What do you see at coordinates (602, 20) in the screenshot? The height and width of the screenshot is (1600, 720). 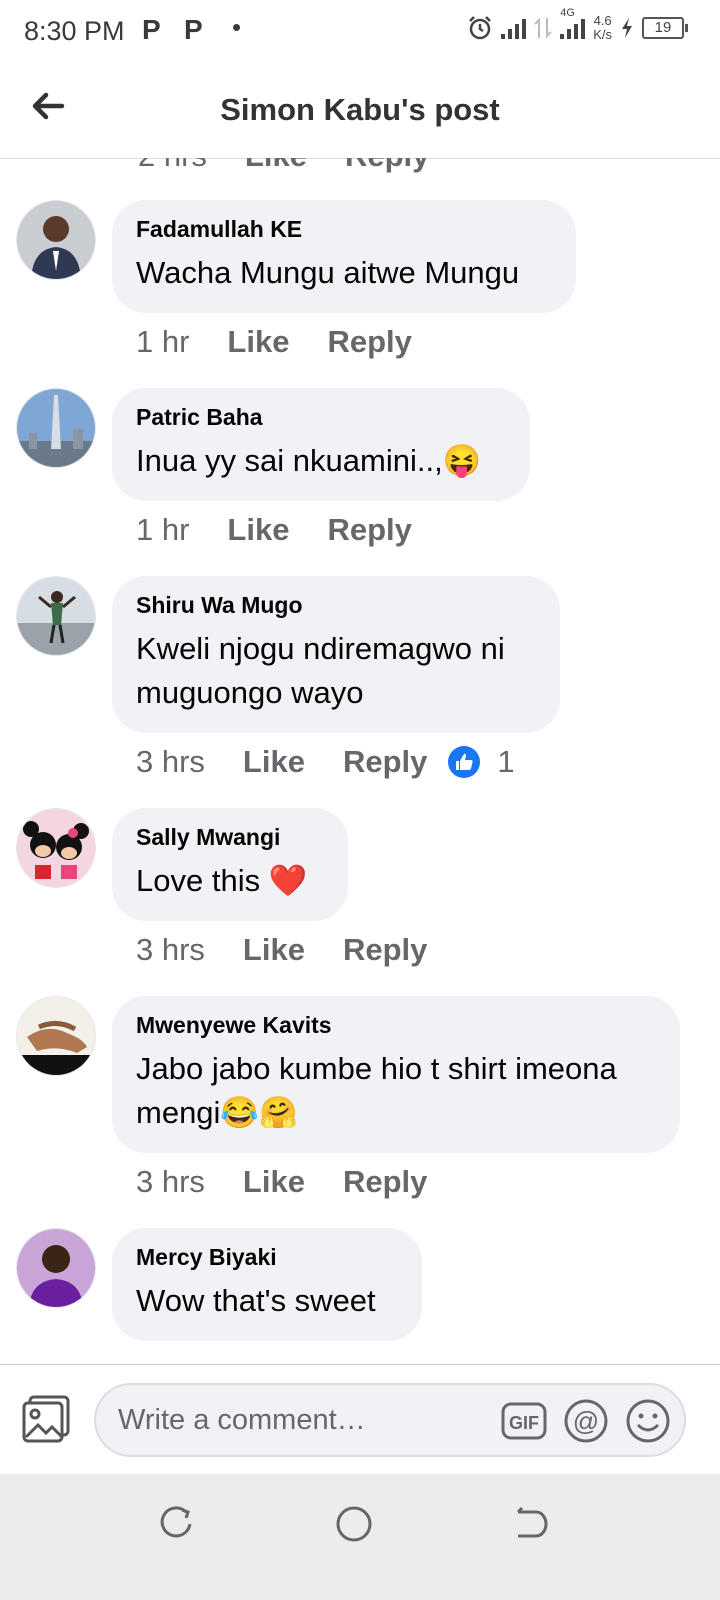 I see `speed-value: 4.6` at bounding box center [602, 20].